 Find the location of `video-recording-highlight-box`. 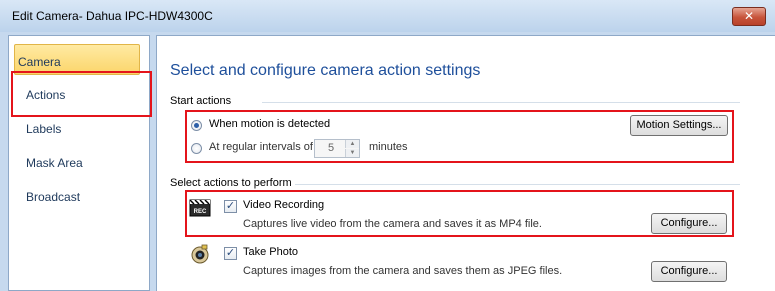

video-recording-highlight-box is located at coordinates (459, 213).